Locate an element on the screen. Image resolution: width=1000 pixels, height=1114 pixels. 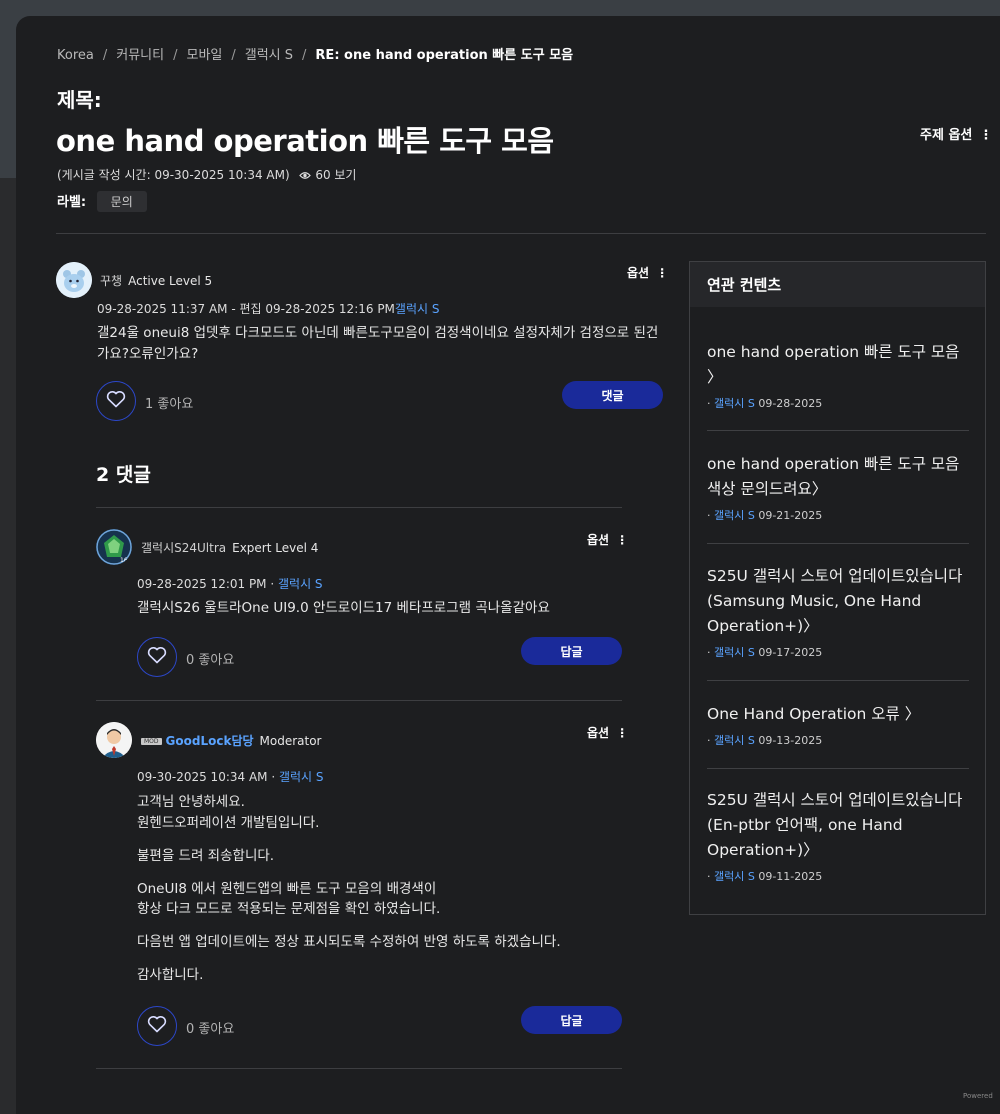
avatar: 16 is located at coordinates (114, 547).